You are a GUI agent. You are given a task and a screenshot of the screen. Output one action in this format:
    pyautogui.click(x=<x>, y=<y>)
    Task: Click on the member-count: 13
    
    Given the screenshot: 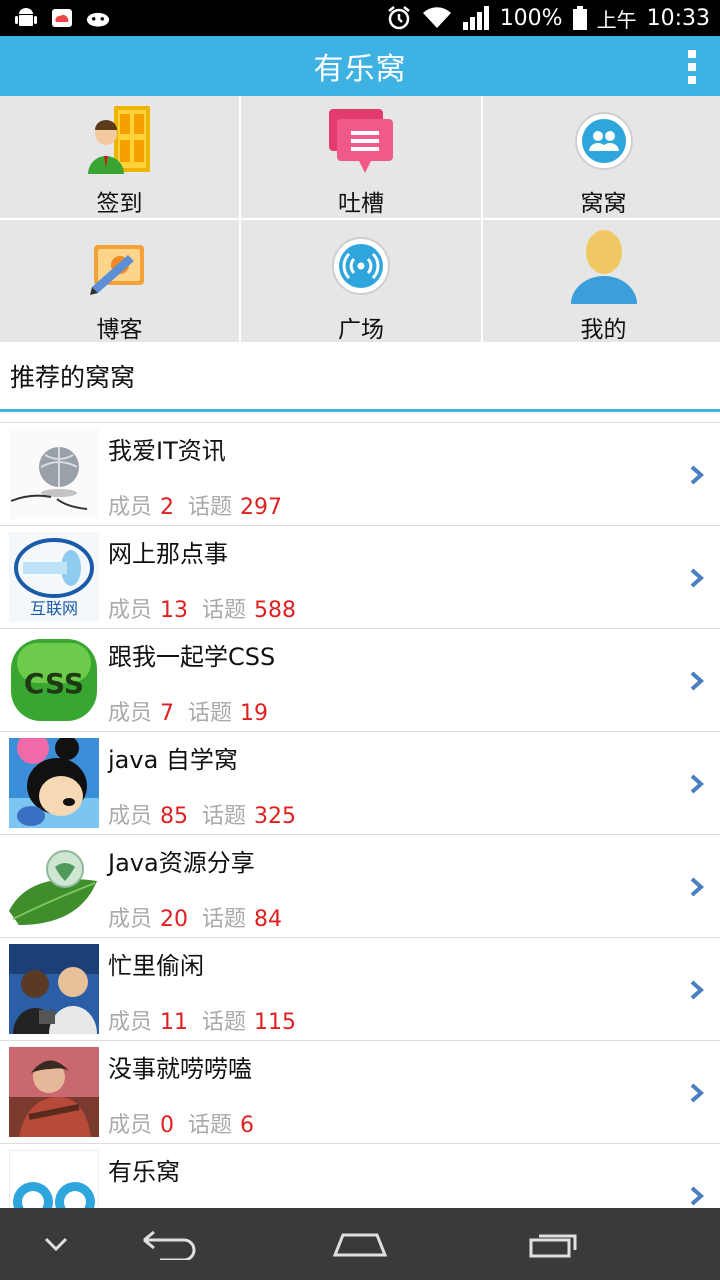 What is the action you would take?
    pyautogui.click(x=174, y=610)
    